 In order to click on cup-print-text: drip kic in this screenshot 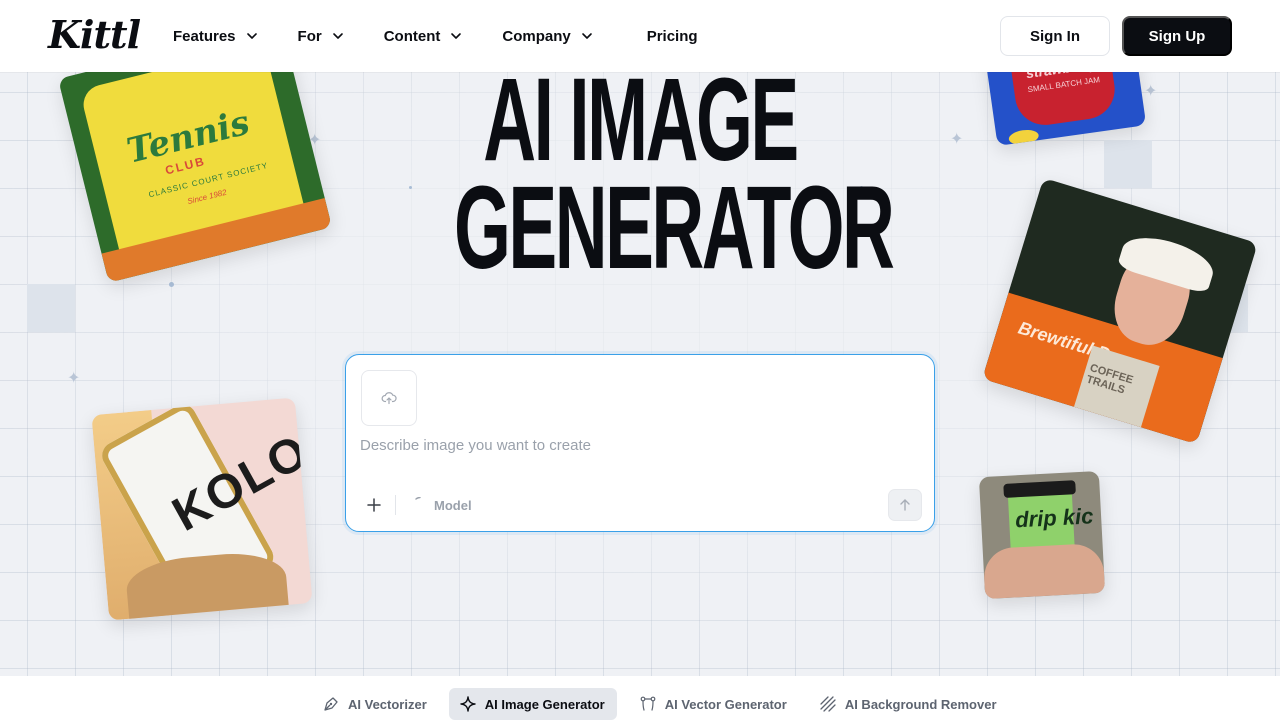, I will do `click(1054, 518)`.